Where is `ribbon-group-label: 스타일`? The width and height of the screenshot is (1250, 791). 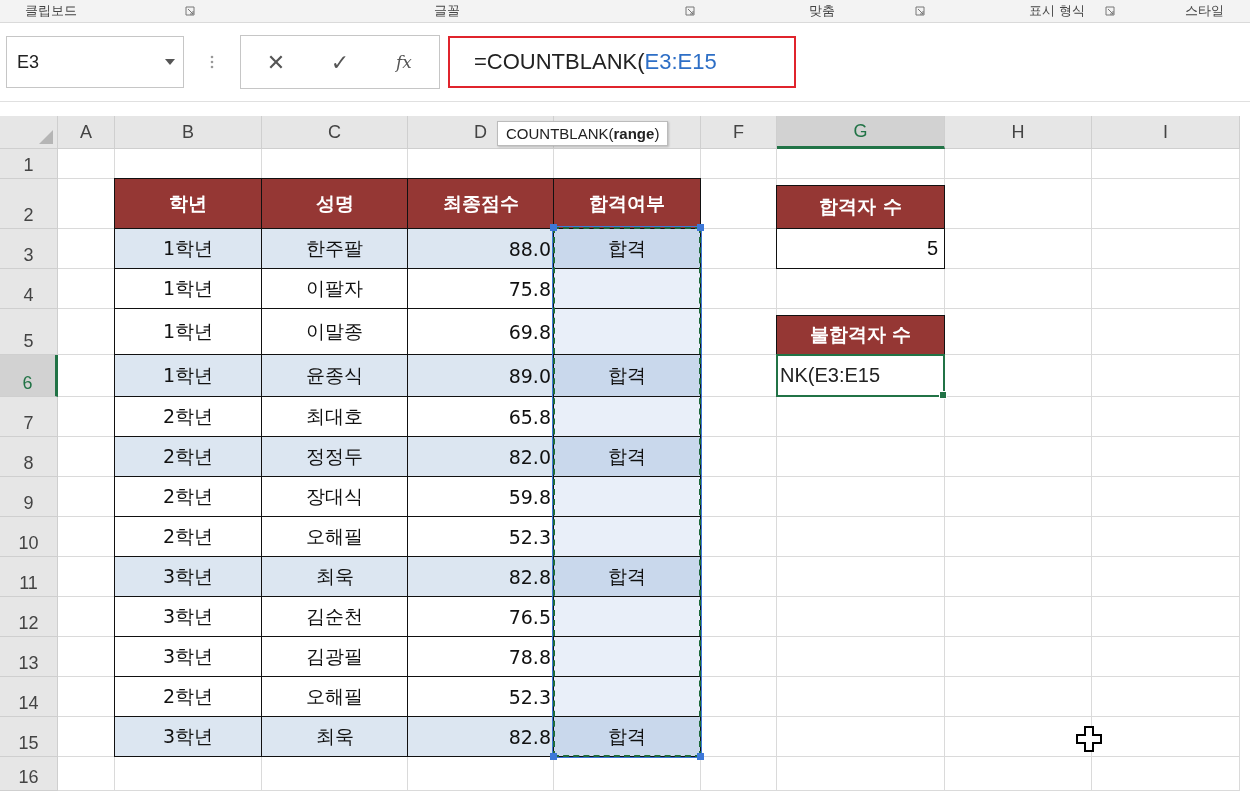 ribbon-group-label: 스타일 is located at coordinates (1204, 11).